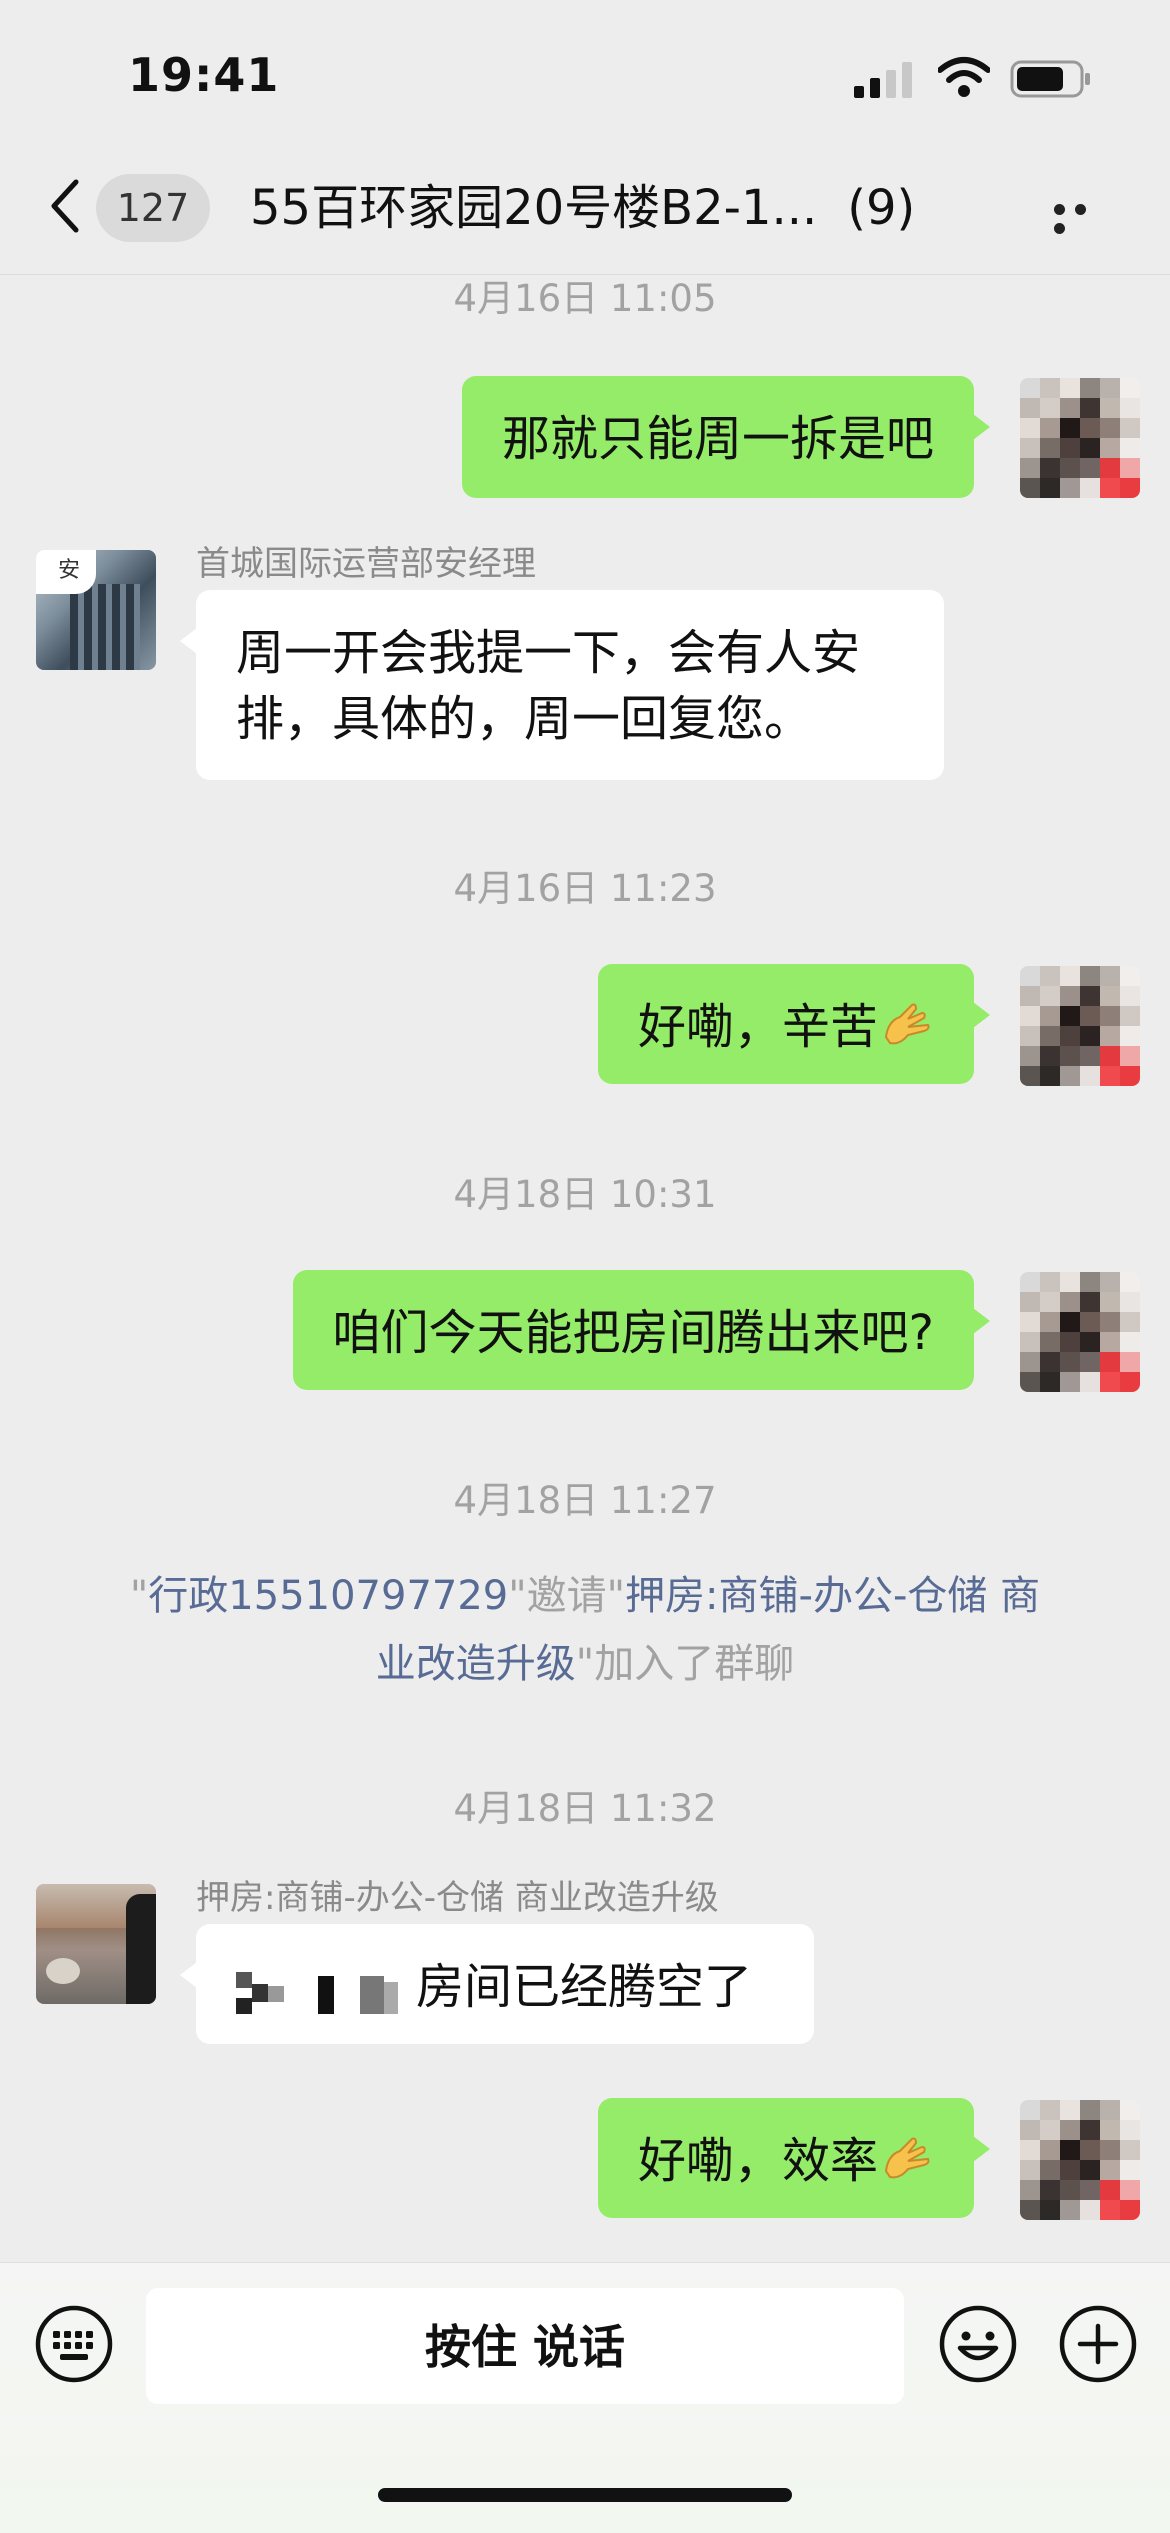 This screenshot has height=2533, width=1170. What do you see at coordinates (524, 719) in the screenshot?
I see `message-line: 排，具体的，周一回复您。` at bounding box center [524, 719].